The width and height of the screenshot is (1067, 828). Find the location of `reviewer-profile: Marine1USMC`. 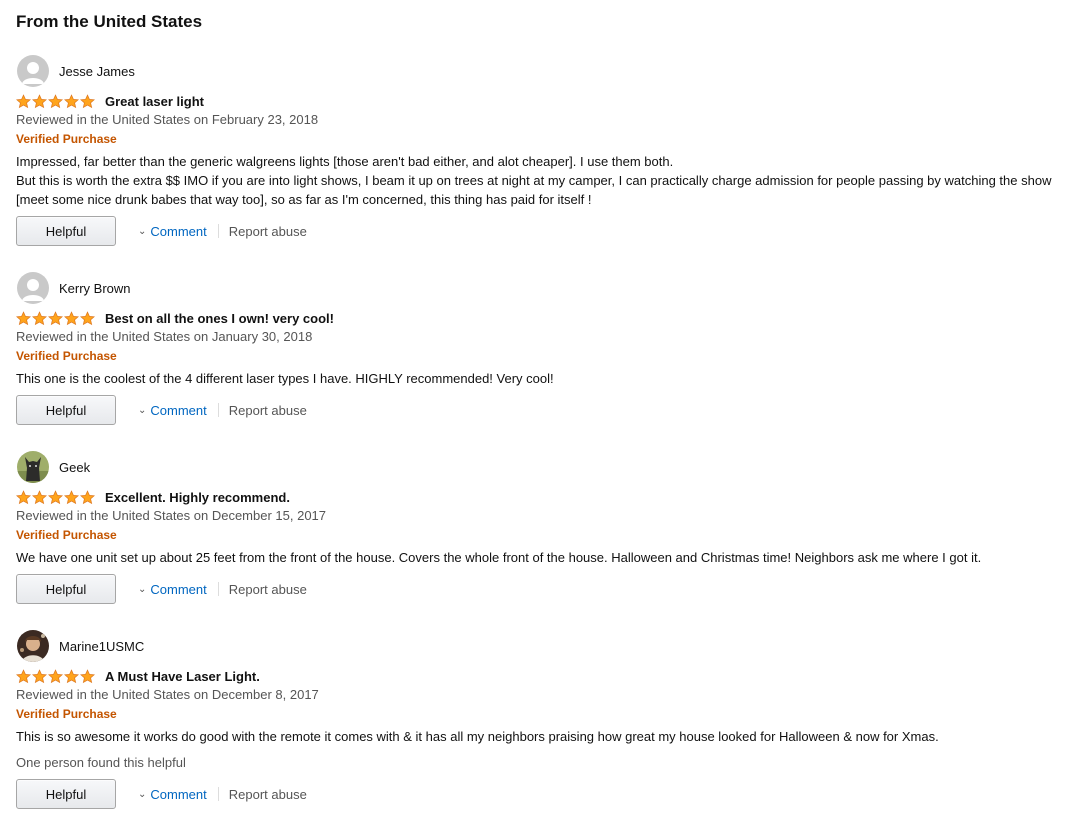

reviewer-profile: Marine1USMC is located at coordinates (536, 646).